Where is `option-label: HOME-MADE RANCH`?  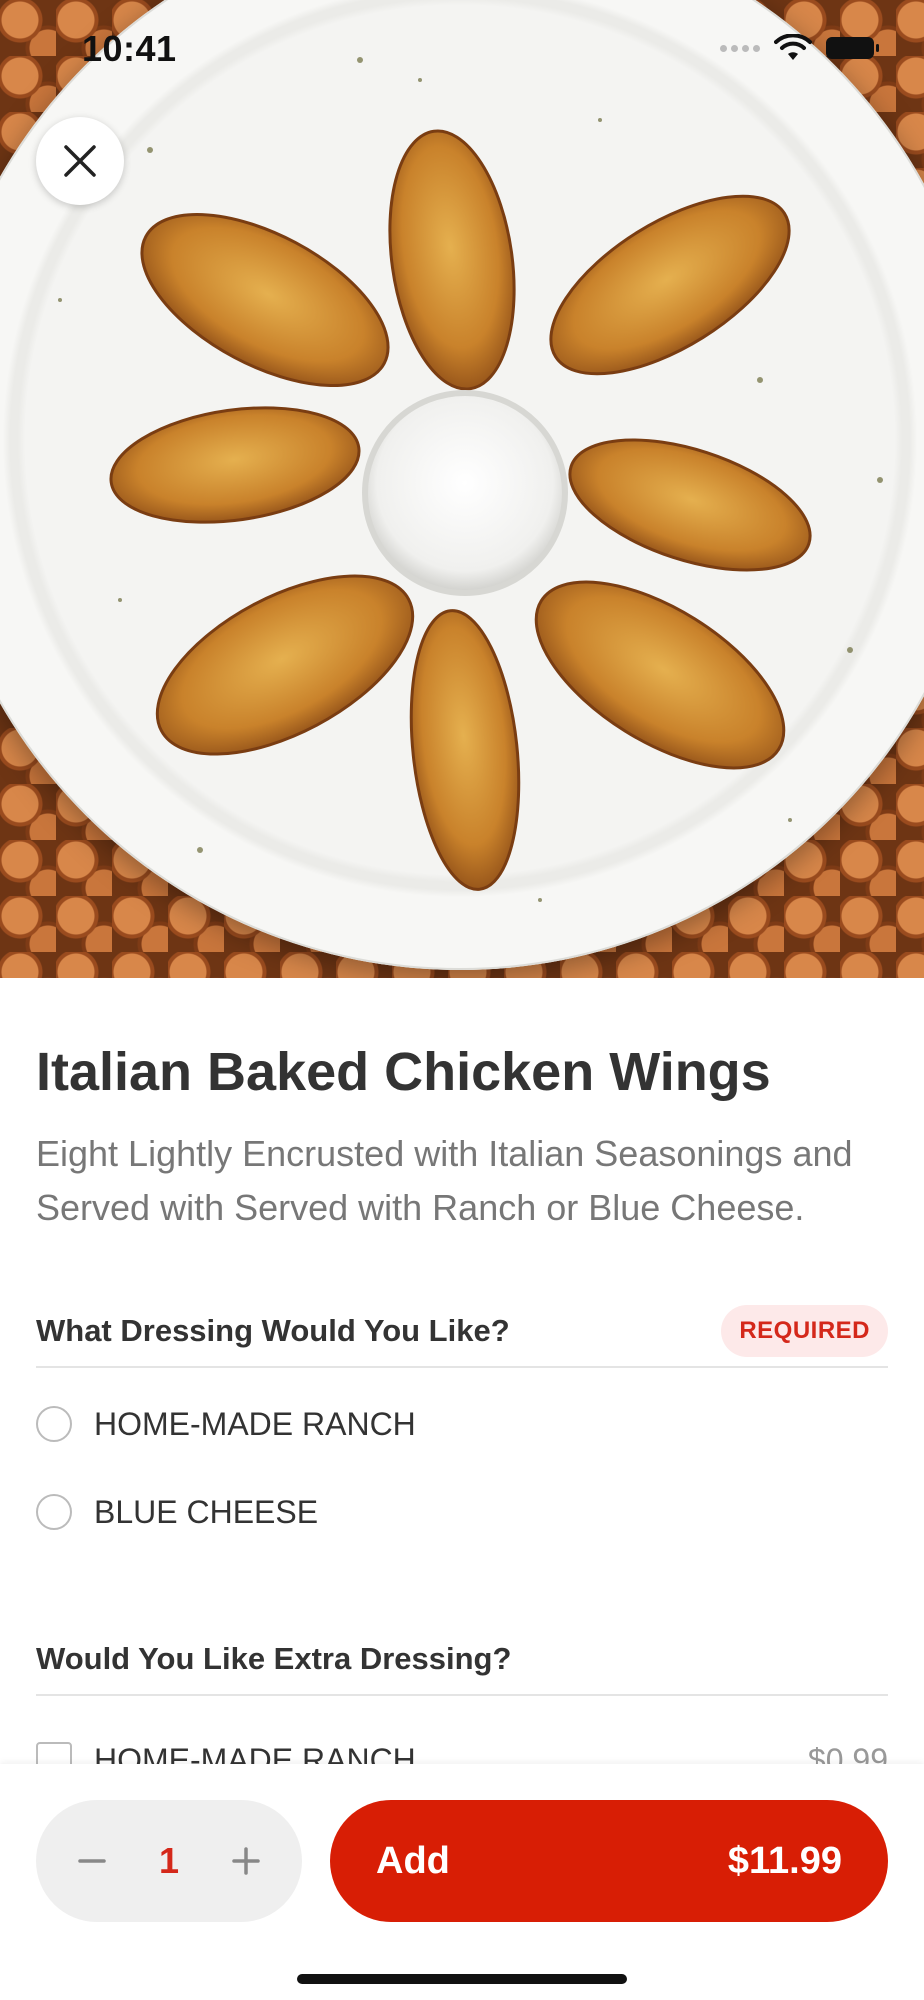
option-label: HOME-MADE RANCH is located at coordinates (255, 1423).